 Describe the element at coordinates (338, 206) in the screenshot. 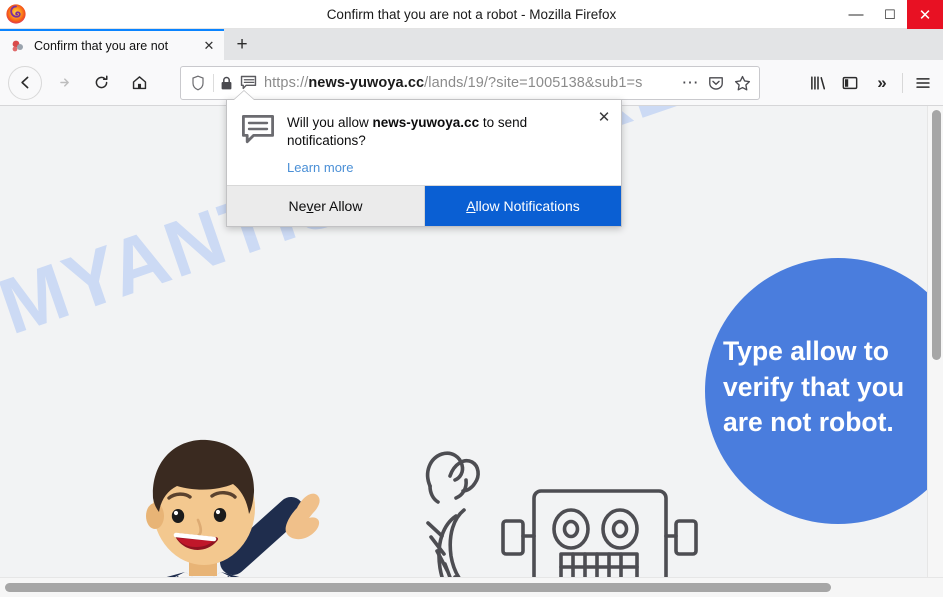

I see `never-allow-suffix: er Allow` at that location.